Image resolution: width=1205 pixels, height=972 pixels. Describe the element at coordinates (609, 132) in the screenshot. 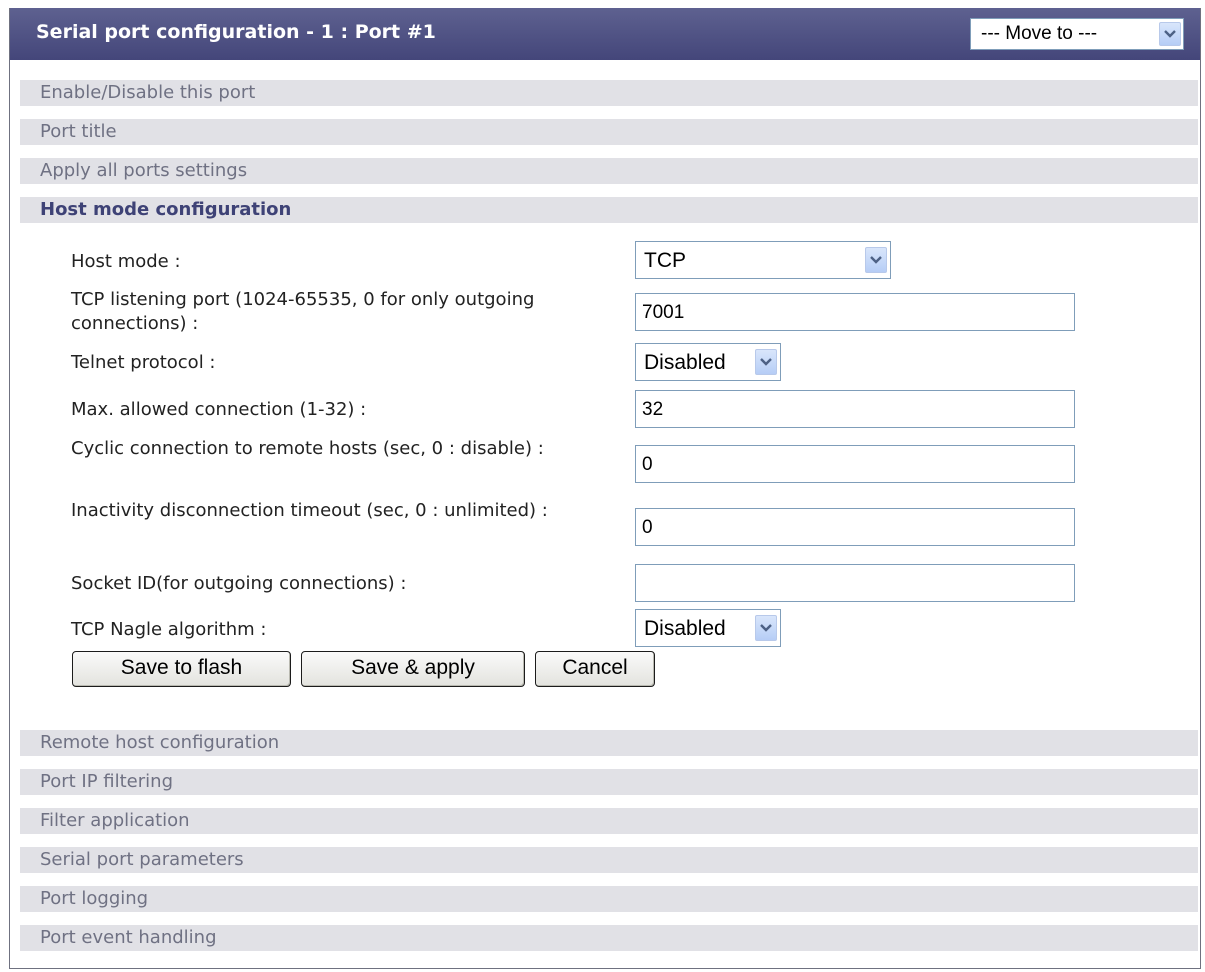

I see `section-port-title: Port title` at that location.